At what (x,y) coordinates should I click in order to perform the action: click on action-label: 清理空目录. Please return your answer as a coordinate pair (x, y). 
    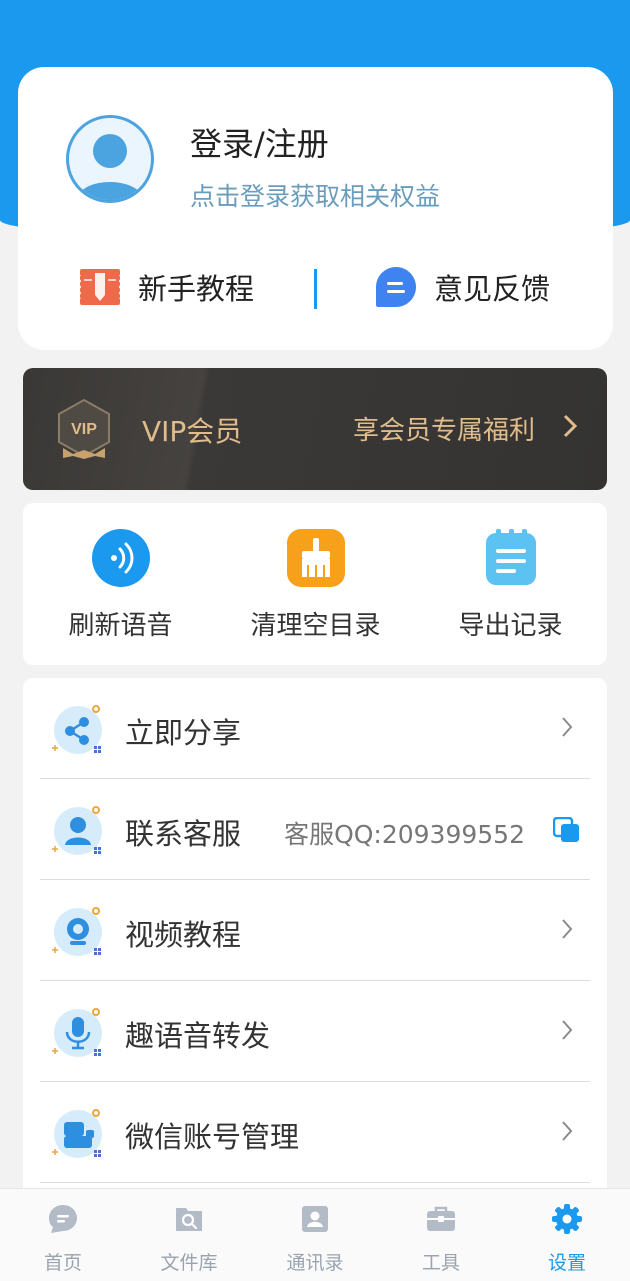
    Looking at the image, I should click on (315, 626).